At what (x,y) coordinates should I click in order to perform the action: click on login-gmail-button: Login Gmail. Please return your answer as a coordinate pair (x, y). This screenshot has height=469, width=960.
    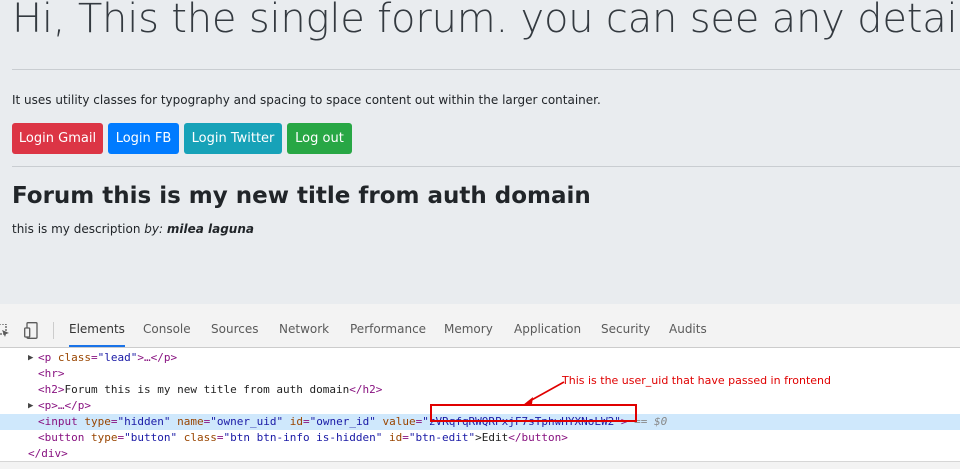
    Looking at the image, I should click on (57, 138).